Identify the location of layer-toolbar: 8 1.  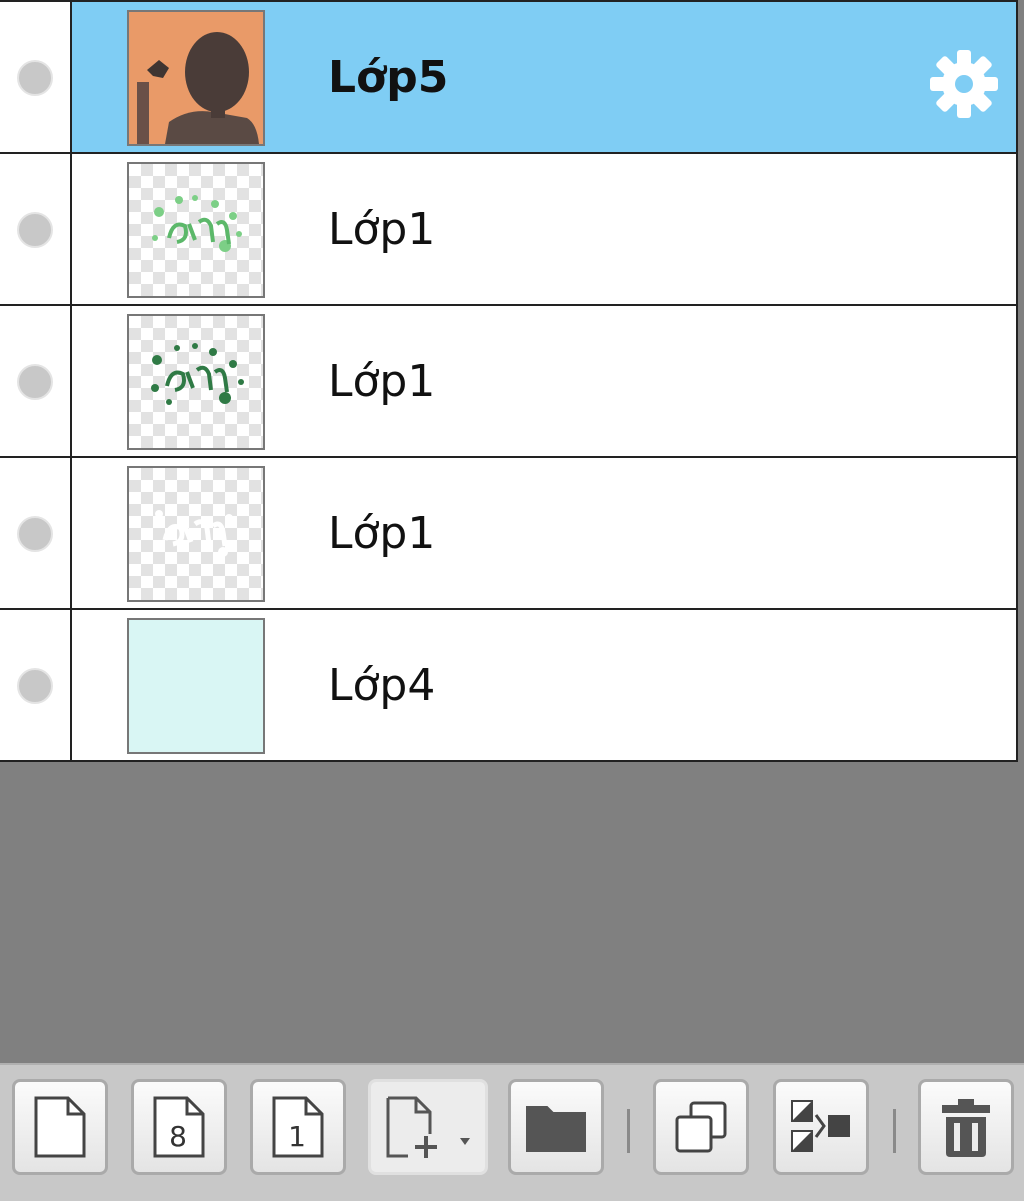
(512, 1132).